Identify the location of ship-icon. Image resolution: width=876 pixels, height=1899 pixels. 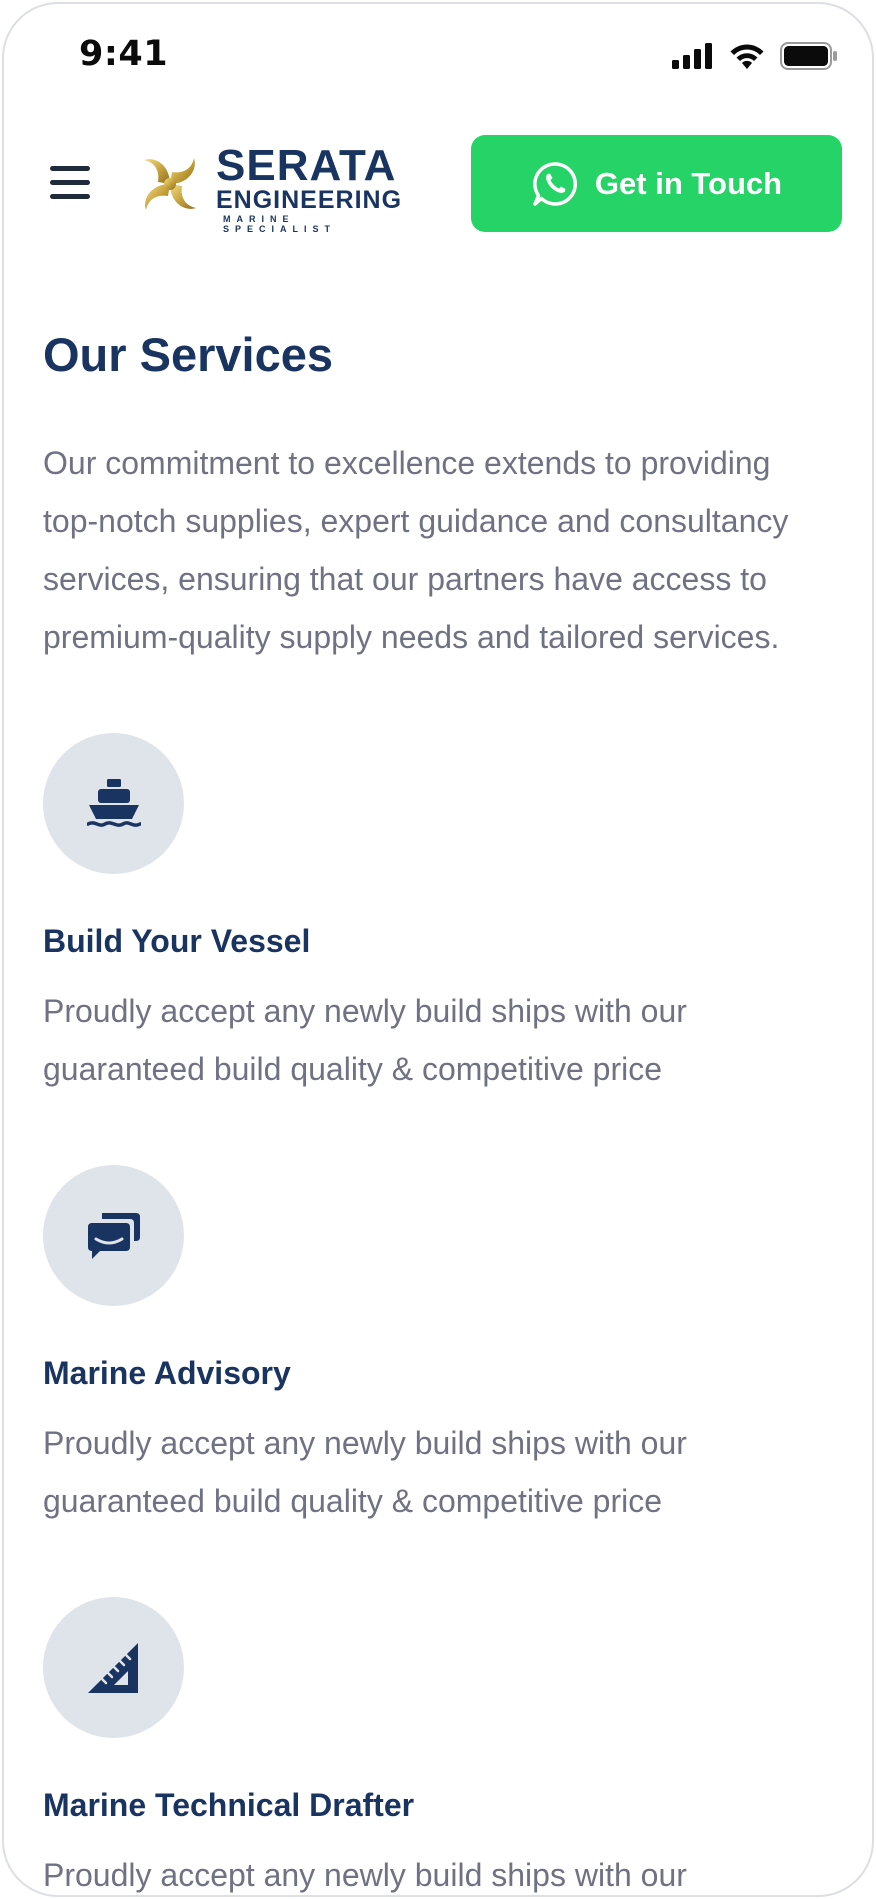
(113, 802).